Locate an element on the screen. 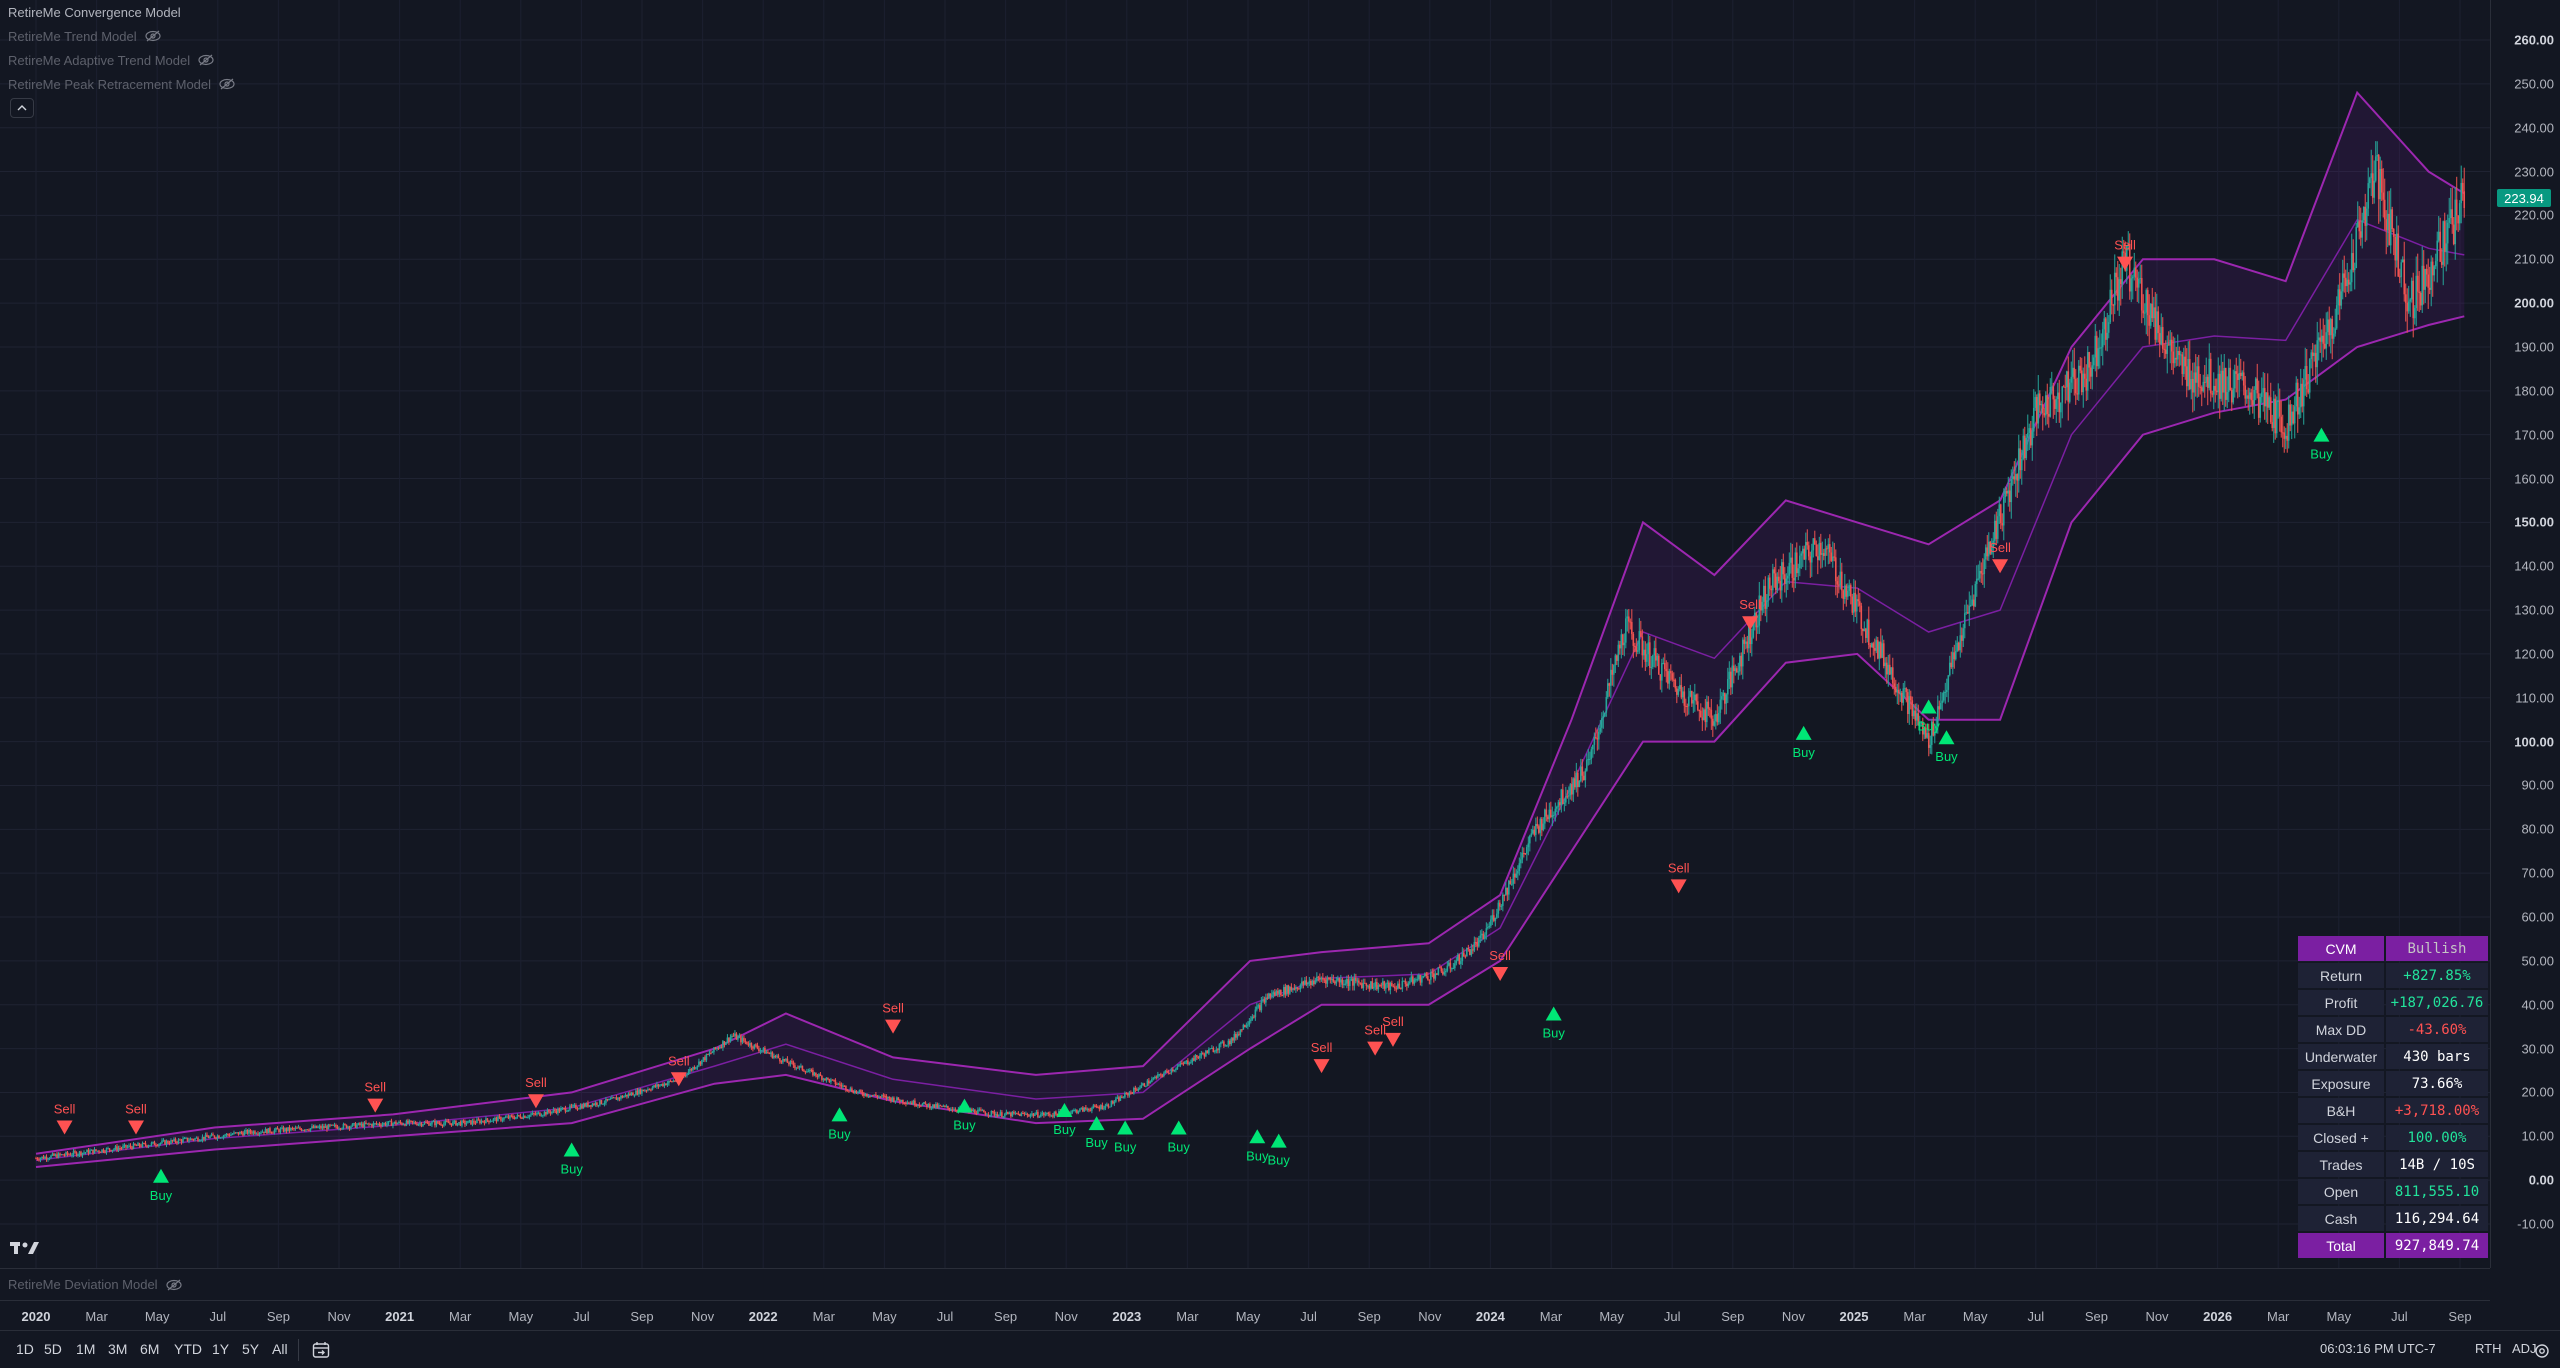  legend-item-convergence: RetireMe Convergence Model is located at coordinates (121, 12).